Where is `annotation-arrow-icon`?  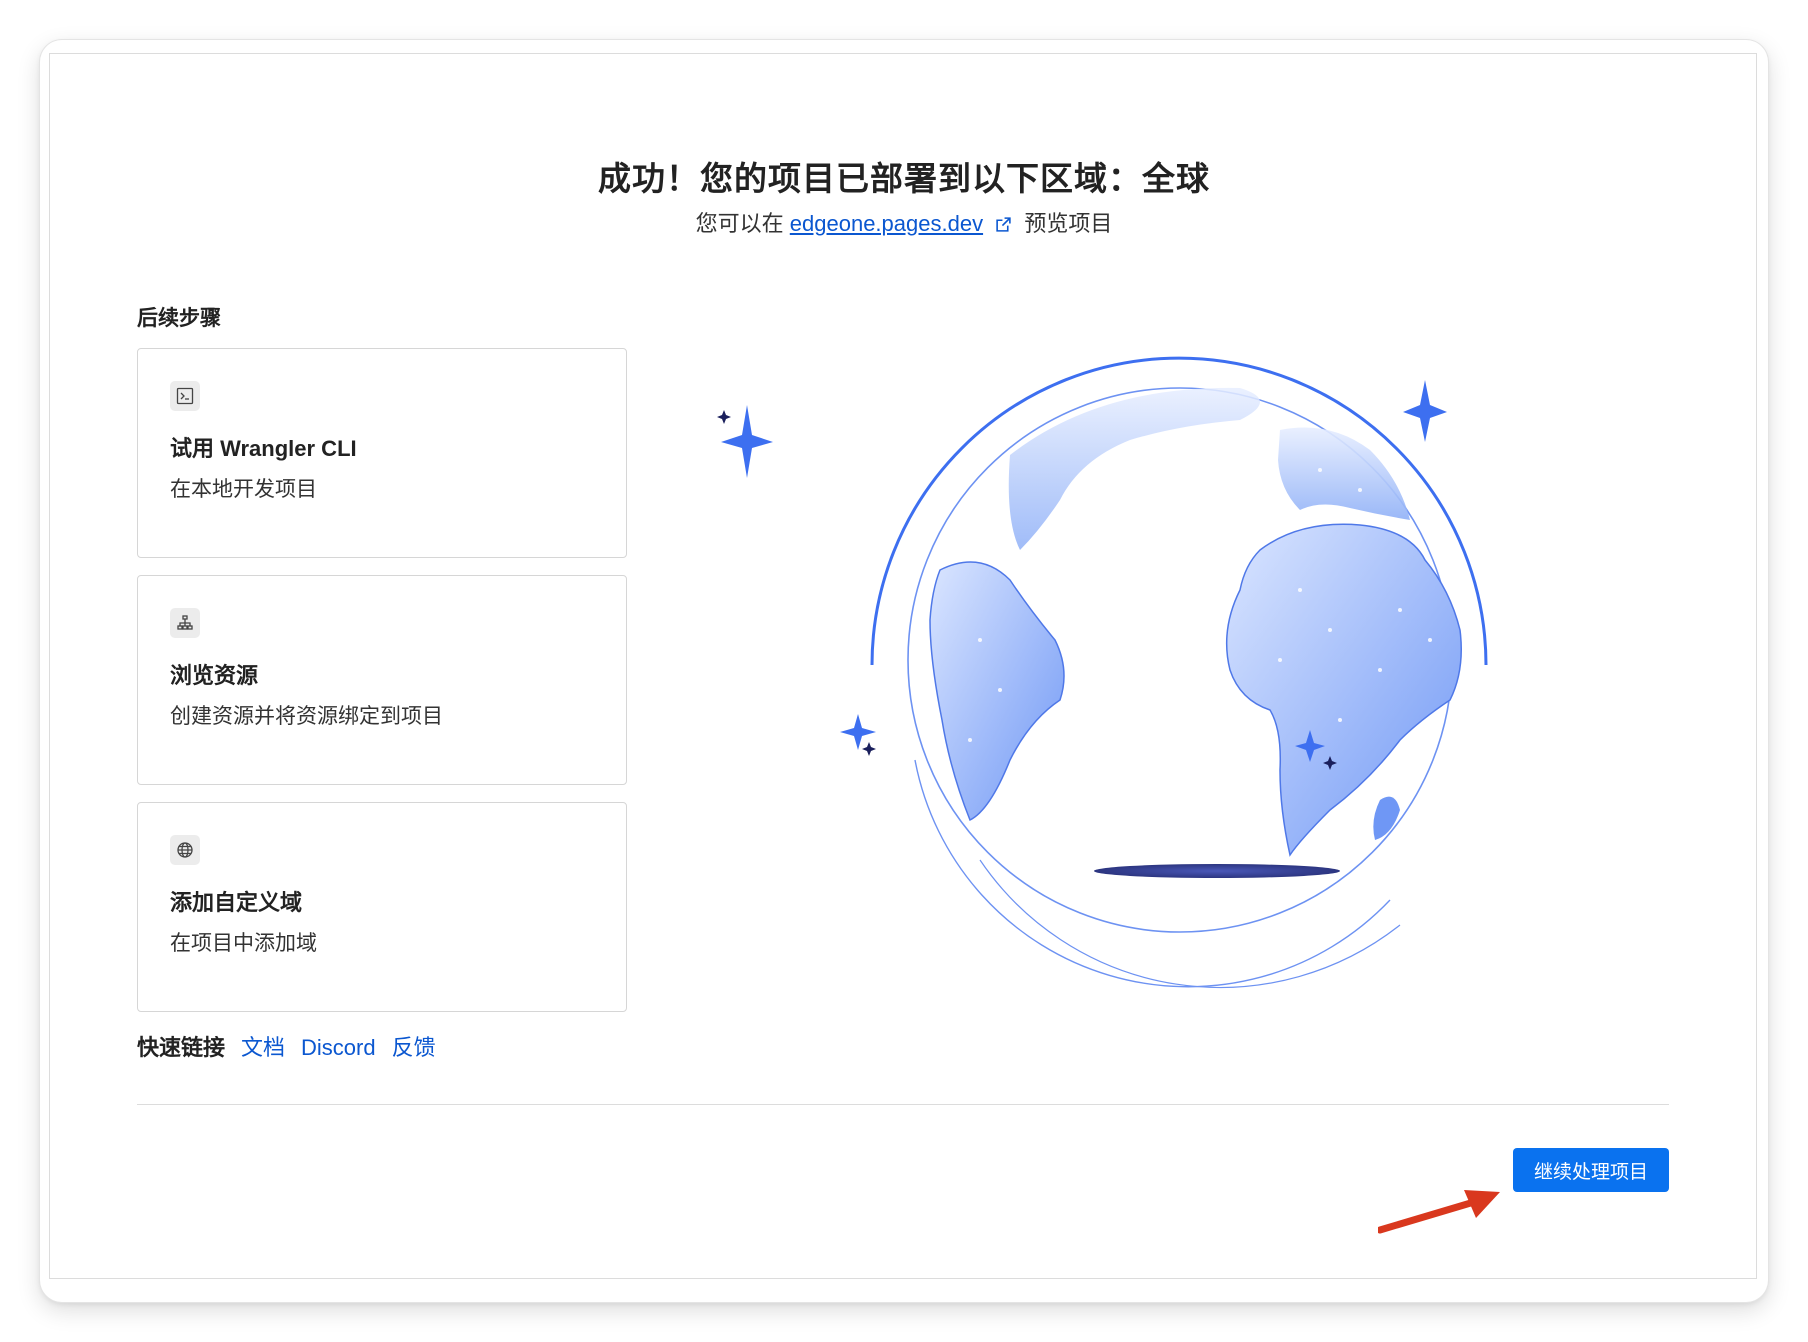 annotation-arrow-icon is located at coordinates (1439, 1212).